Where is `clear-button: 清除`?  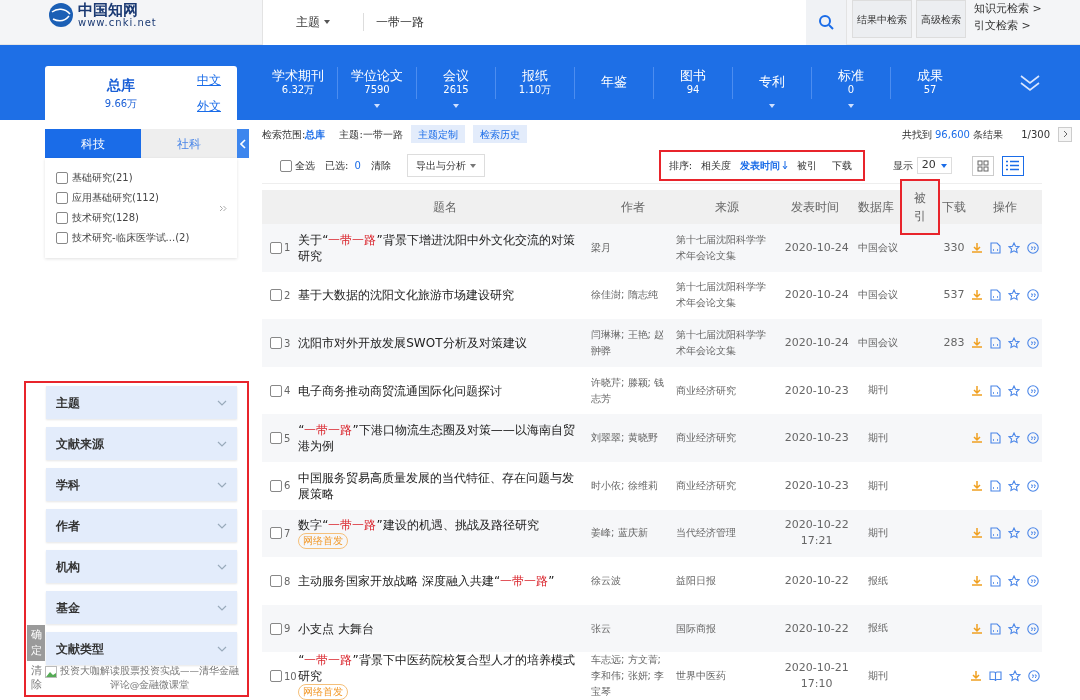 clear-button: 清除 is located at coordinates (380, 166).